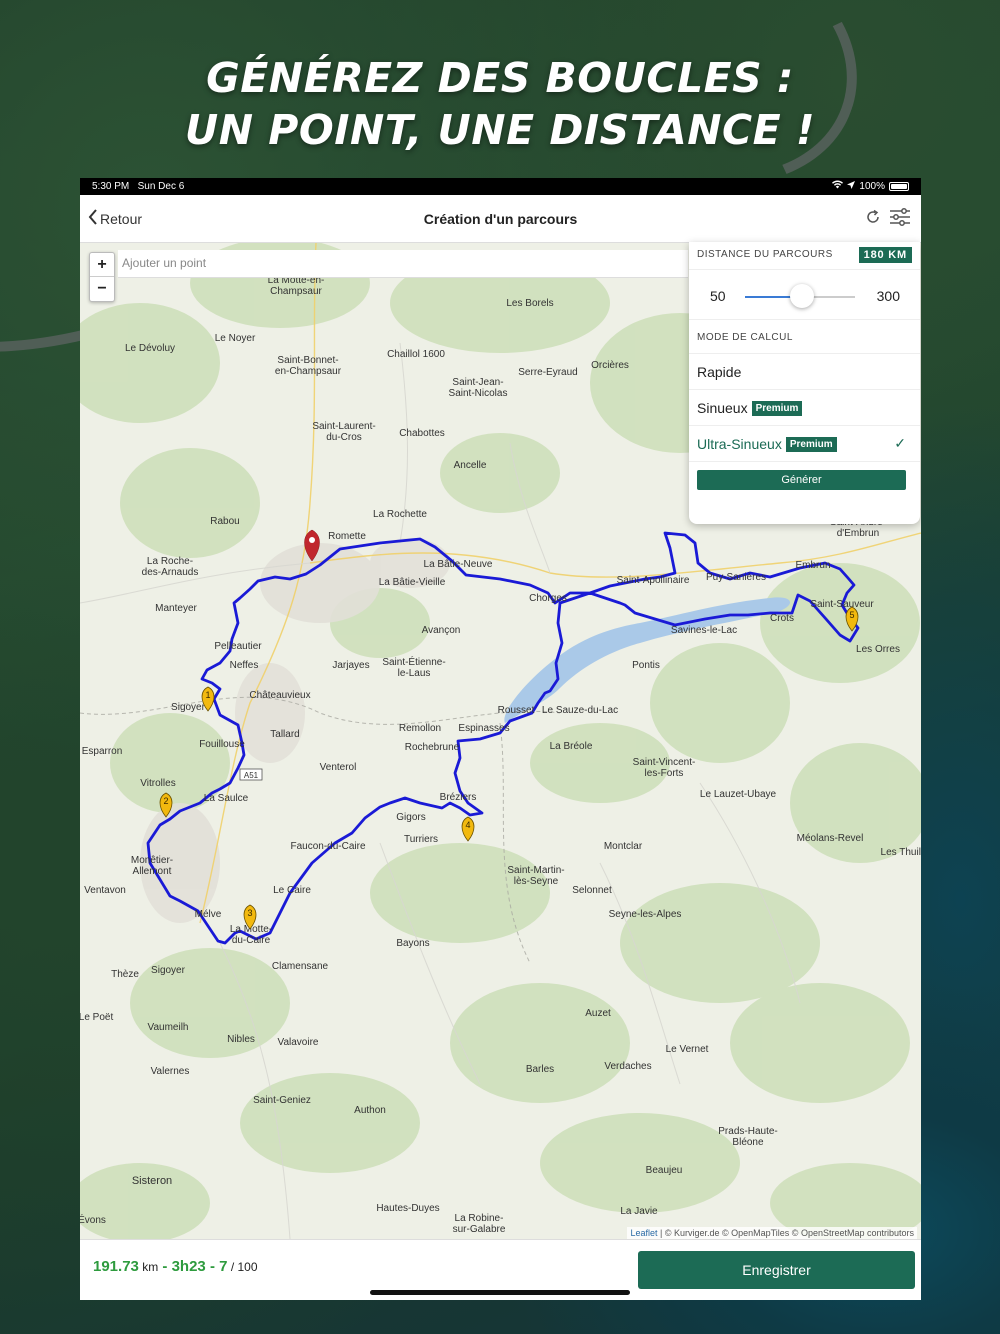 Image resolution: width=1000 pixels, height=1334 pixels. Describe the element at coordinates (102, 265) in the screenshot. I see `zoom-in-button: +` at that location.